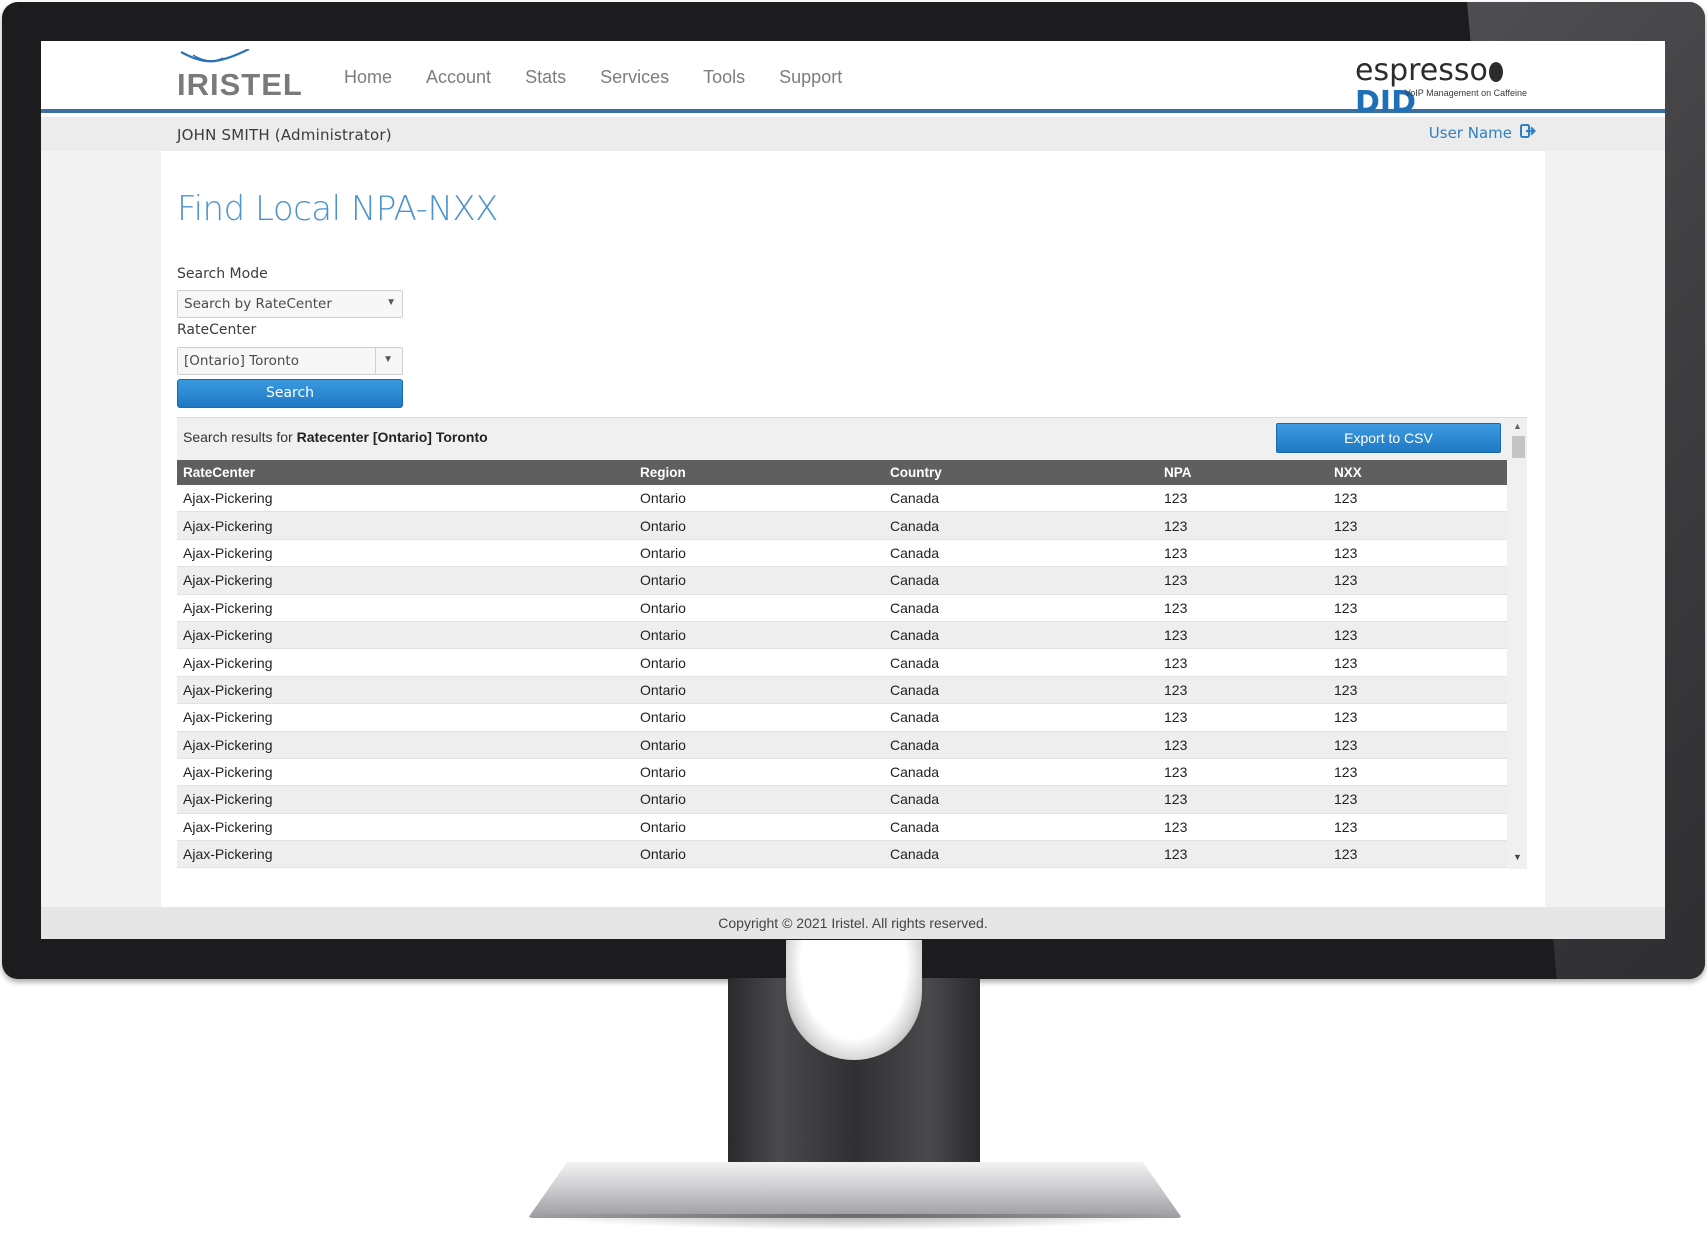 The width and height of the screenshot is (1707, 1243). I want to click on ratecenter-select: [Ontario] Toronto ▼, so click(290, 361).